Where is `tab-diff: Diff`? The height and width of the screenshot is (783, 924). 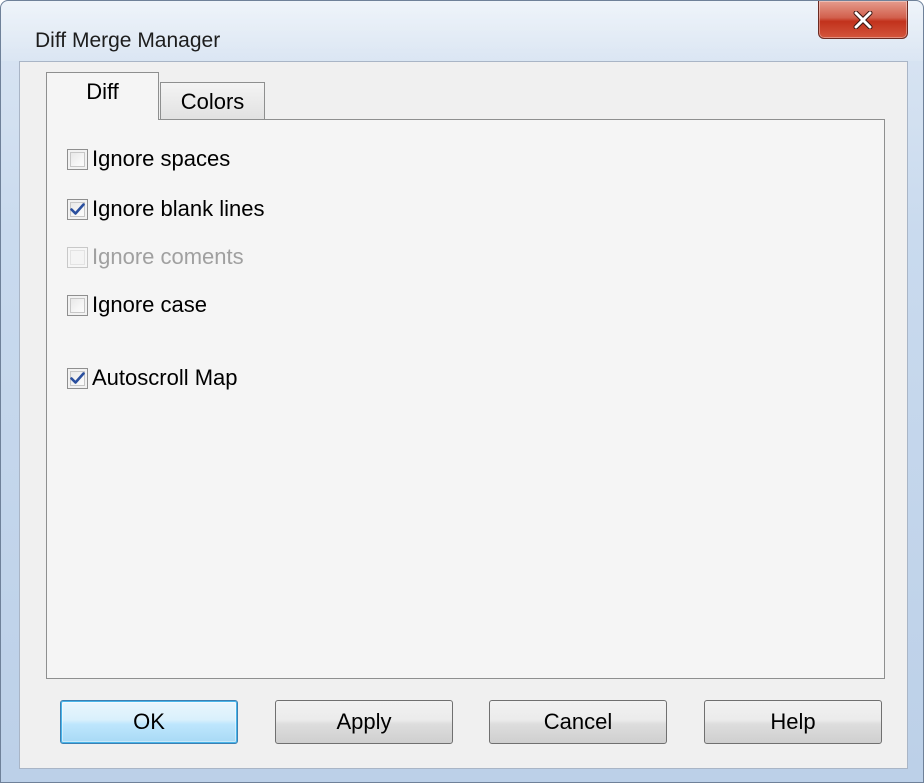 tab-diff: Diff is located at coordinates (102, 96).